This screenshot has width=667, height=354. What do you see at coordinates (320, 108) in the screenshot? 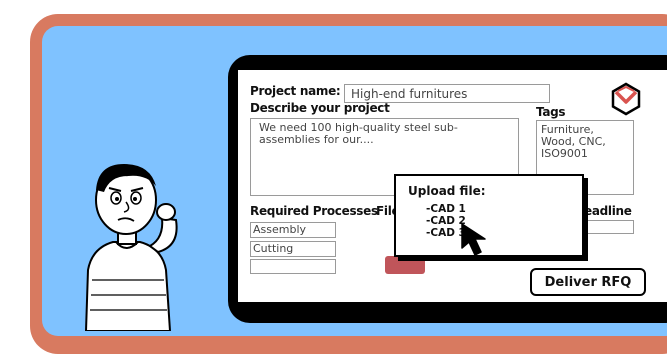
I see `describe-project-label: Describe your project` at bounding box center [320, 108].